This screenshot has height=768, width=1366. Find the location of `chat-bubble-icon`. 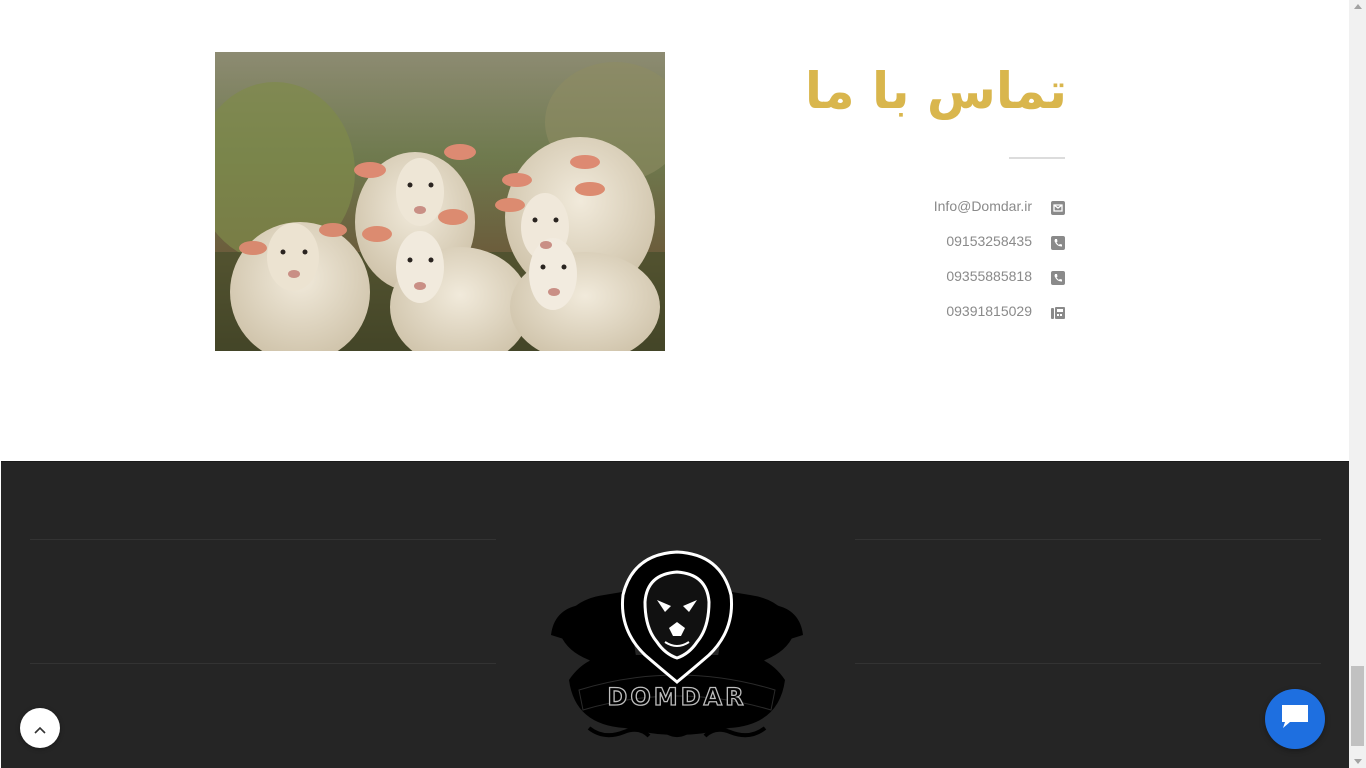

chat-bubble-icon is located at coordinates (1295, 719).